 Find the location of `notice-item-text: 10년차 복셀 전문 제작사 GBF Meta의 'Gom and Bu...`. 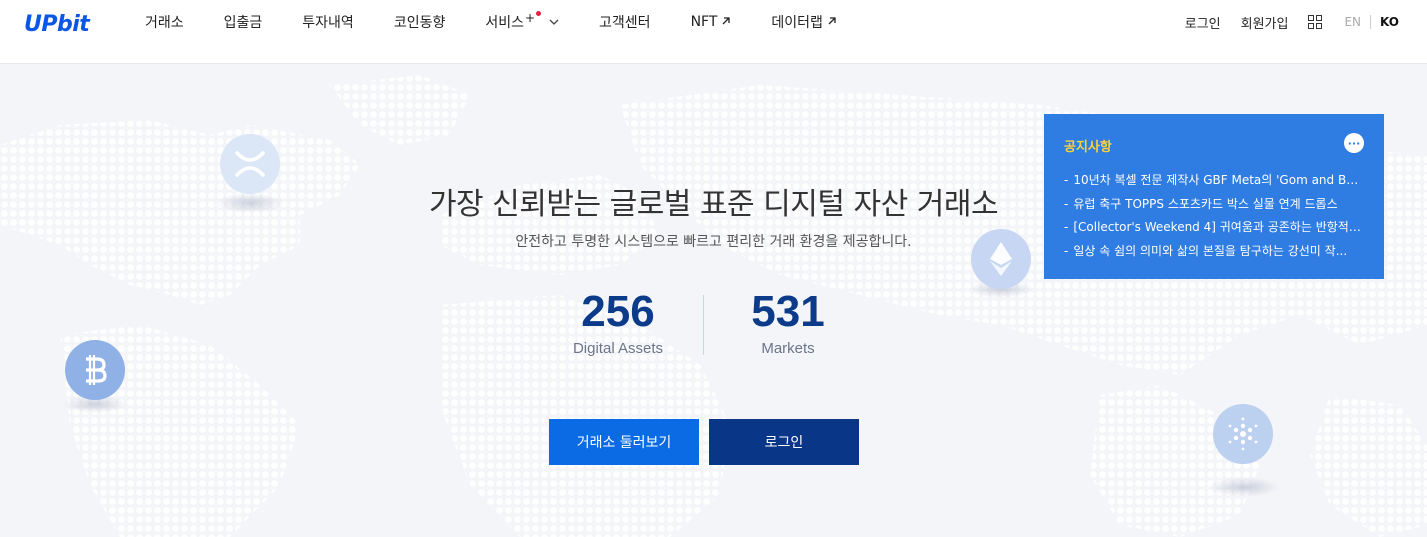

notice-item-text: 10년차 복셀 전문 제작사 GBF Meta의 'Gom and Bu... is located at coordinates (1218, 180).